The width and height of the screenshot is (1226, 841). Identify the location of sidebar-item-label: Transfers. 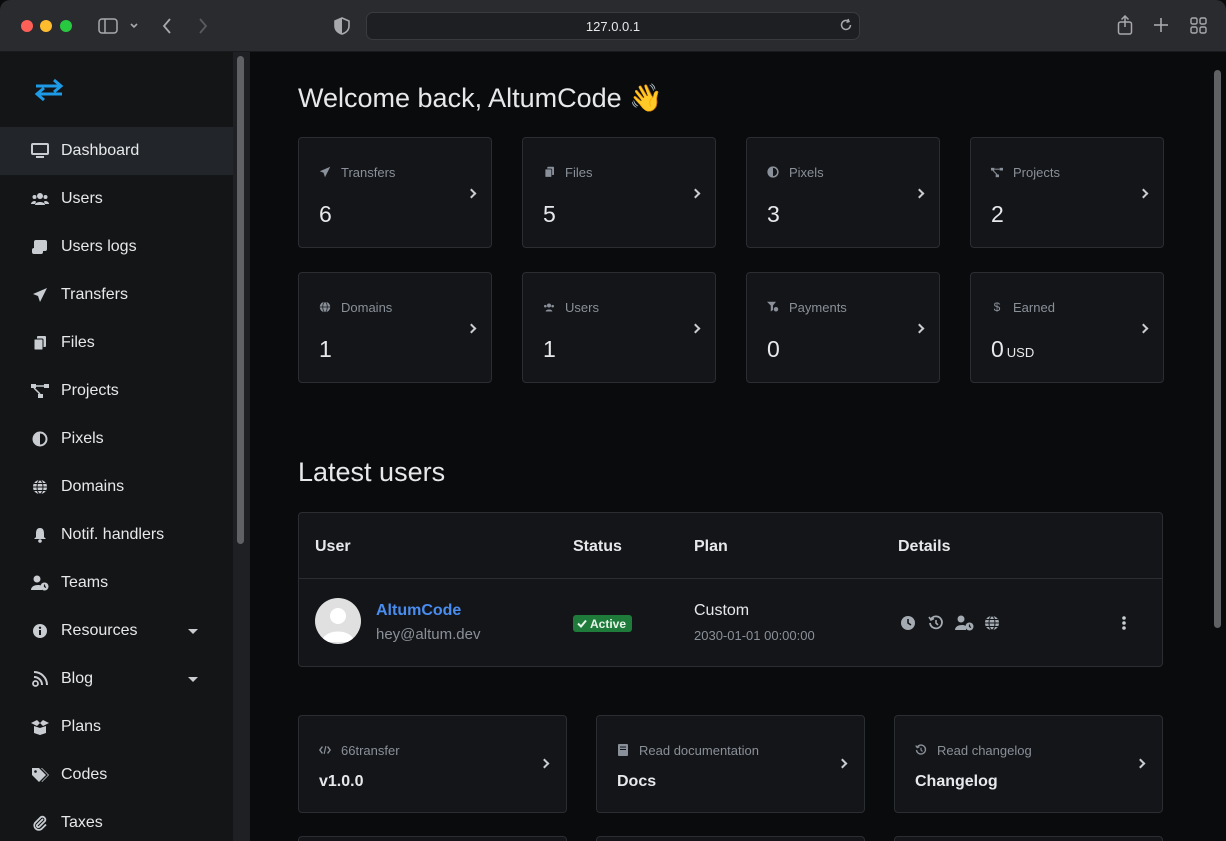
(94, 294).